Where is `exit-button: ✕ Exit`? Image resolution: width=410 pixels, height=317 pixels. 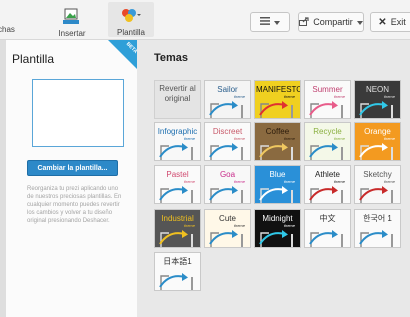
exit-button: ✕ Exit is located at coordinates (390, 22).